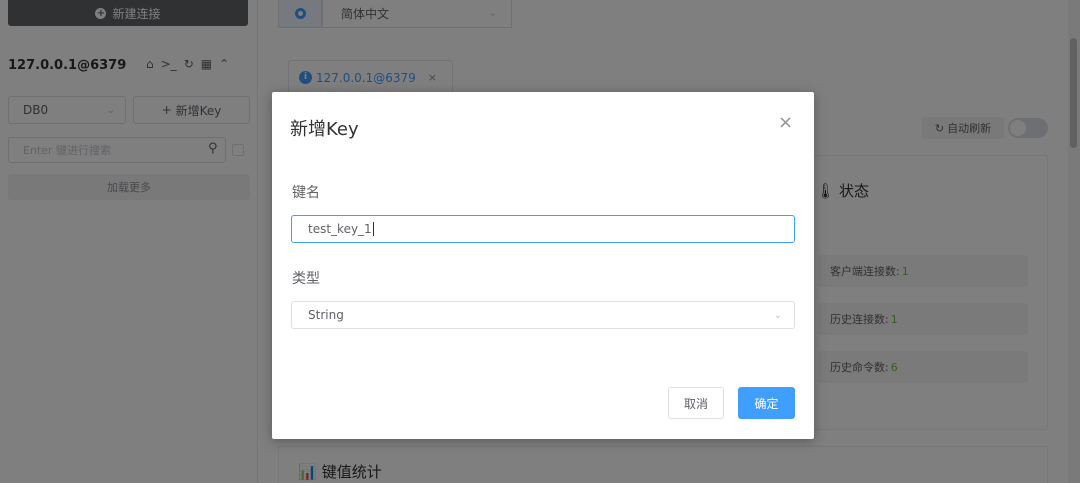 Image resolution: width=1080 pixels, height=483 pixels. What do you see at coordinates (543, 229) in the screenshot?
I see `key-name-input: test_key_1` at bounding box center [543, 229].